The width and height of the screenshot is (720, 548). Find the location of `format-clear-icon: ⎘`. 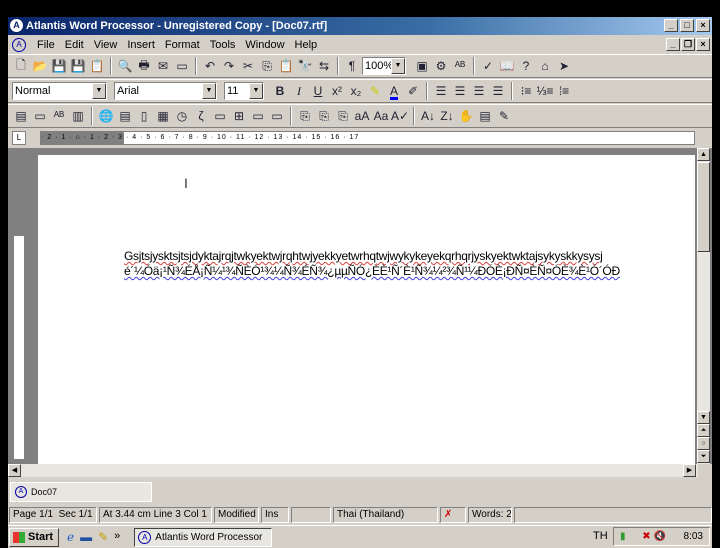

format-clear-icon: ⎘ is located at coordinates (343, 116).